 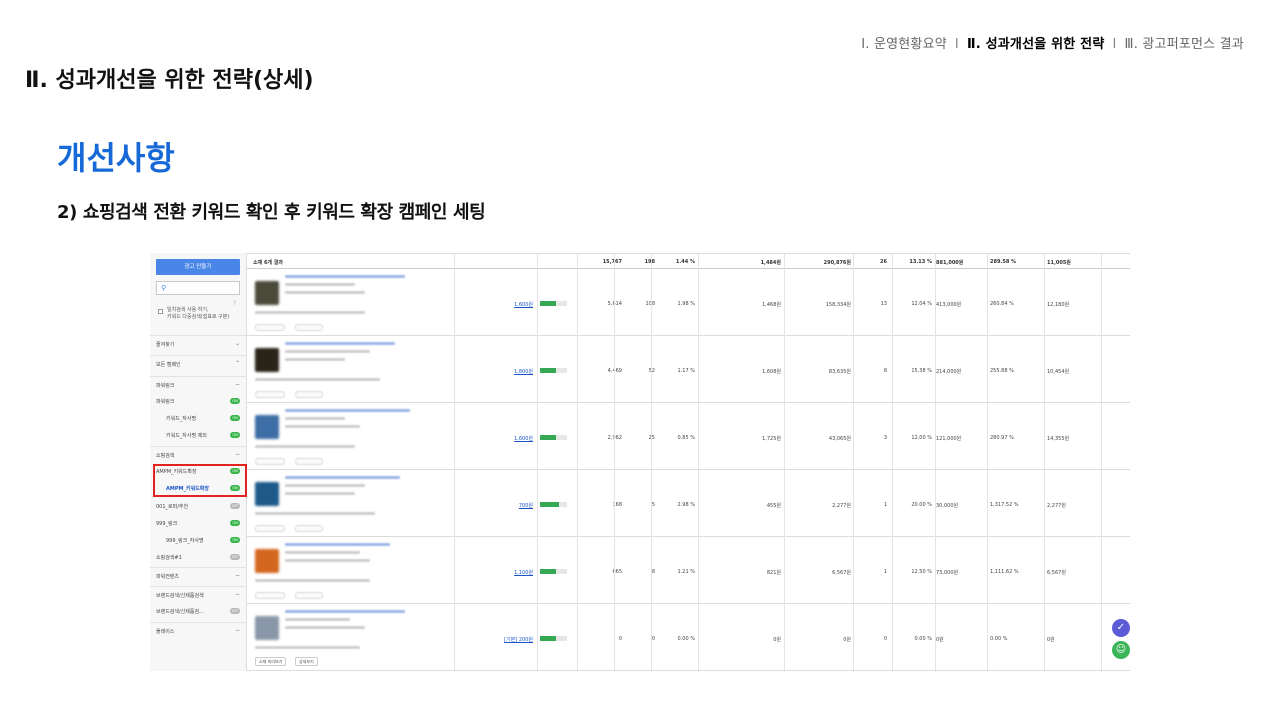 I want to click on campaign-group-row: 파워링크 −, so click(x=198, y=385).